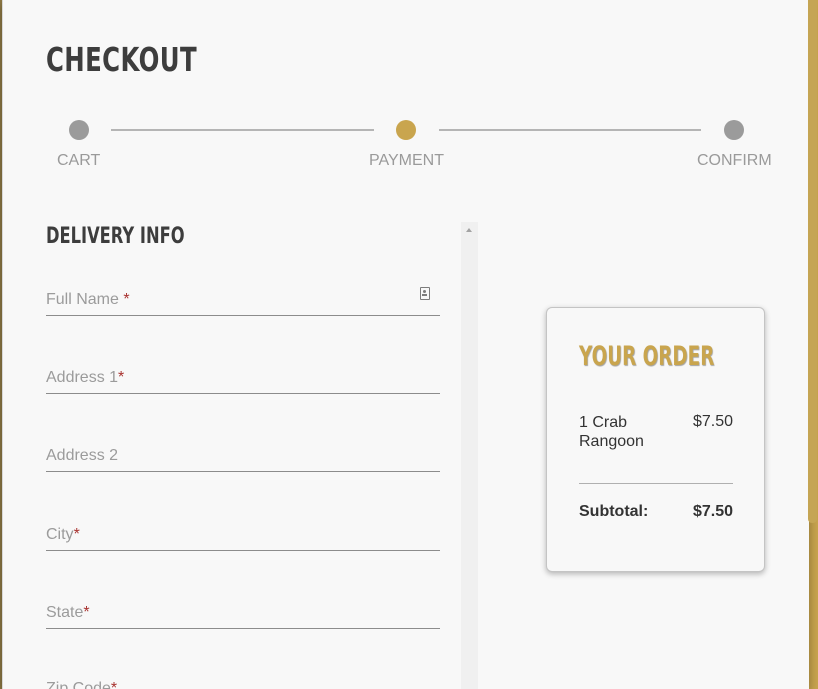 Image resolution: width=818 pixels, height=689 pixels. What do you see at coordinates (63, 534) in the screenshot?
I see `city-label: City*` at bounding box center [63, 534].